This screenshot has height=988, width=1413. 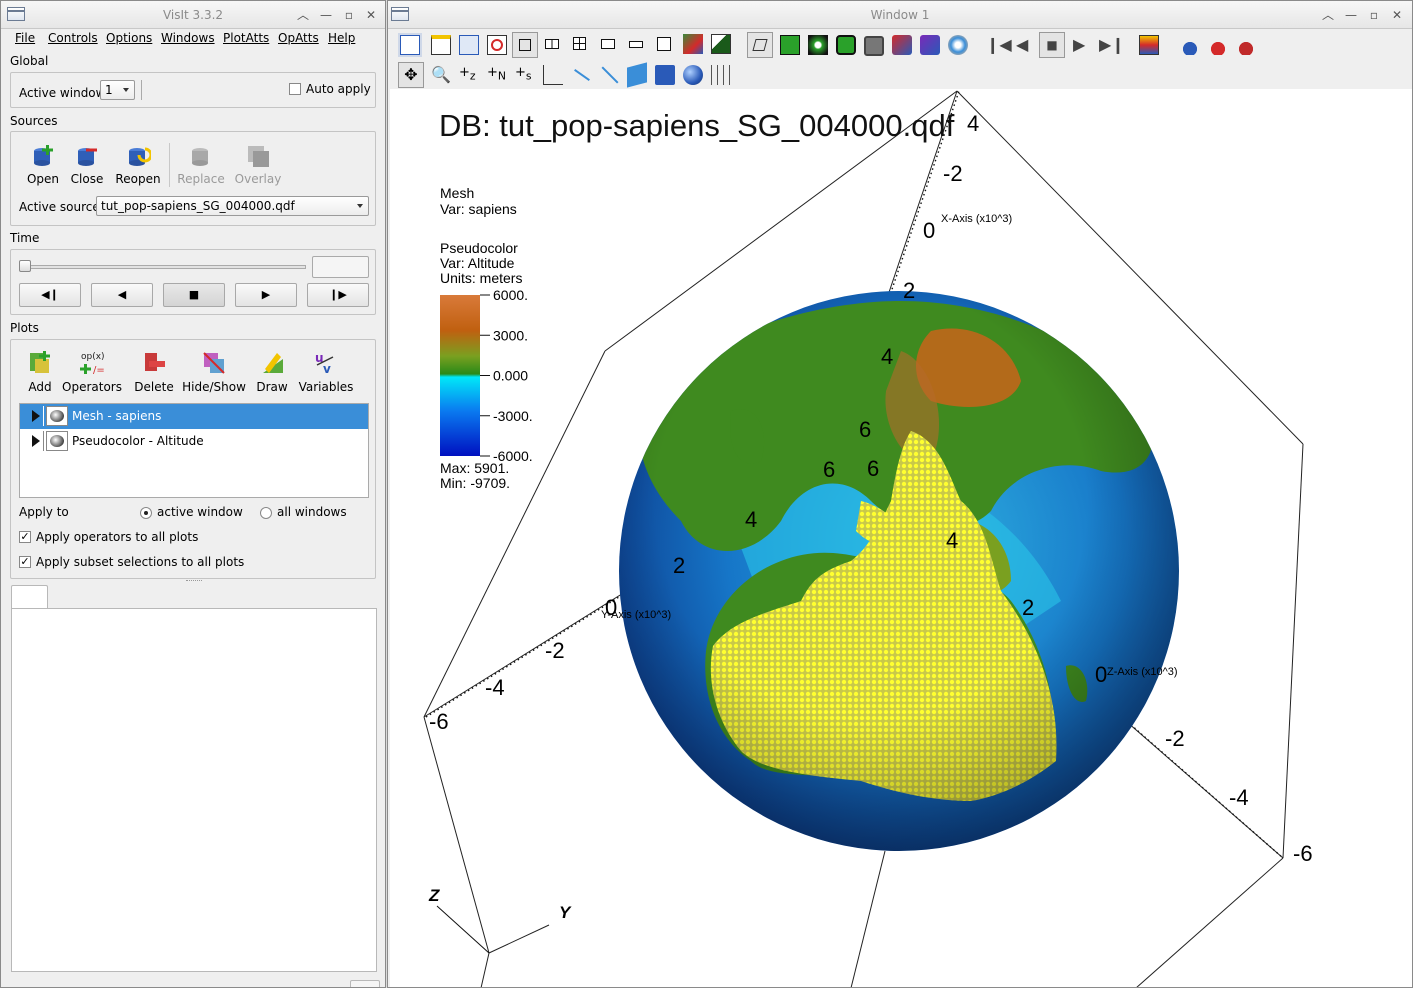 What do you see at coordinates (327, 369) in the screenshot?
I see `svg-text: v` at bounding box center [327, 369].